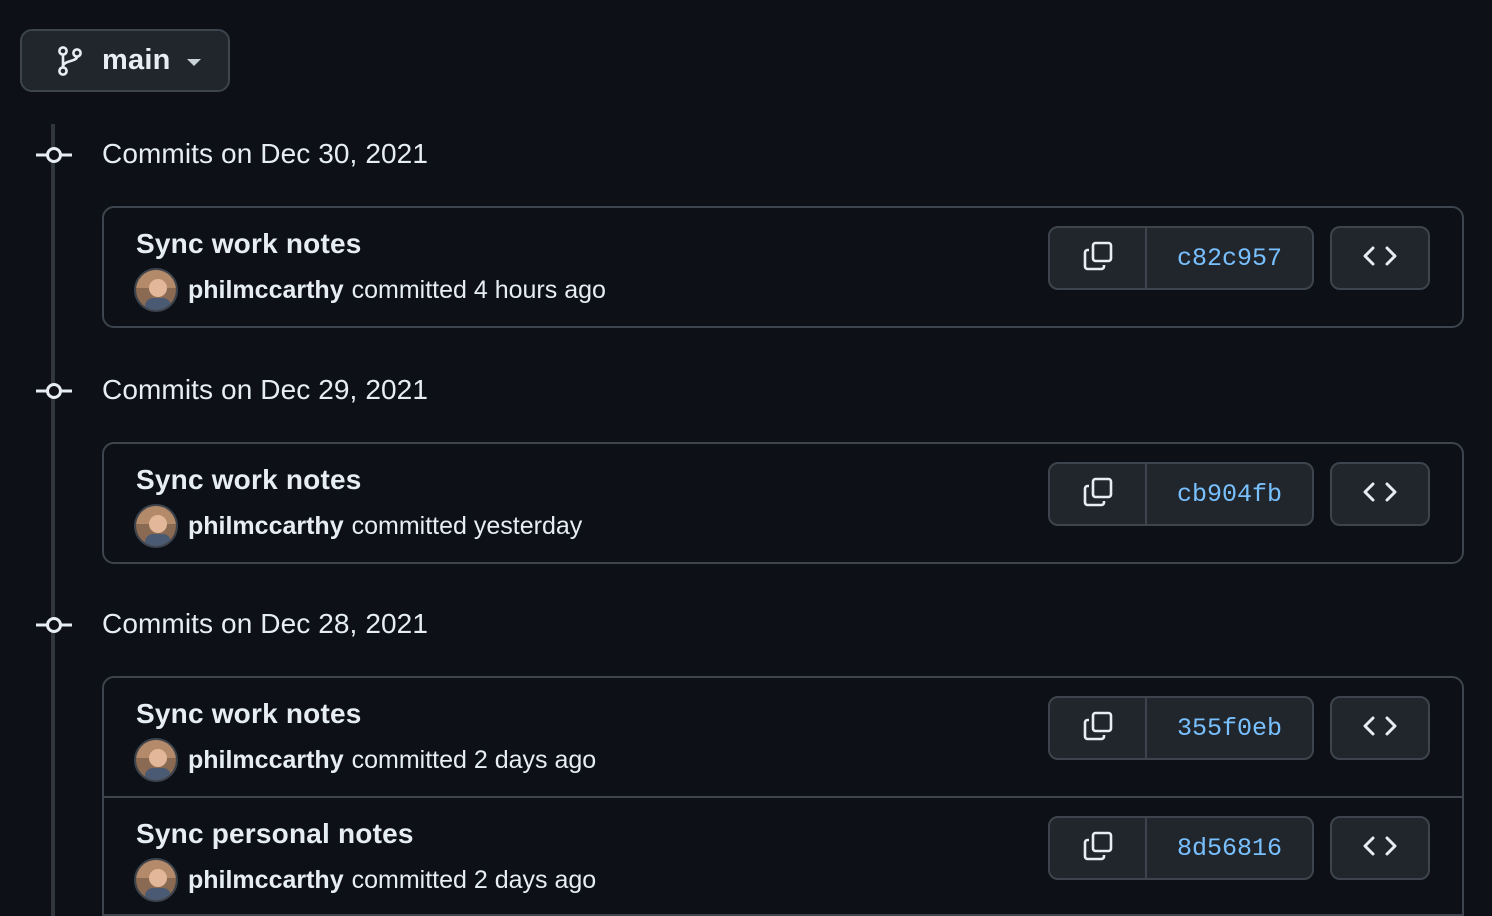 The width and height of the screenshot is (1492, 916). I want to click on commit-group-heading: Commits on Dec 28, 2021, so click(265, 623).